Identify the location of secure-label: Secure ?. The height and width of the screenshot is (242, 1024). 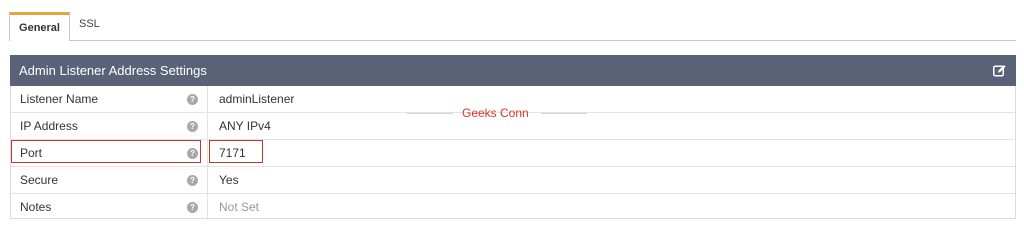
(109, 180).